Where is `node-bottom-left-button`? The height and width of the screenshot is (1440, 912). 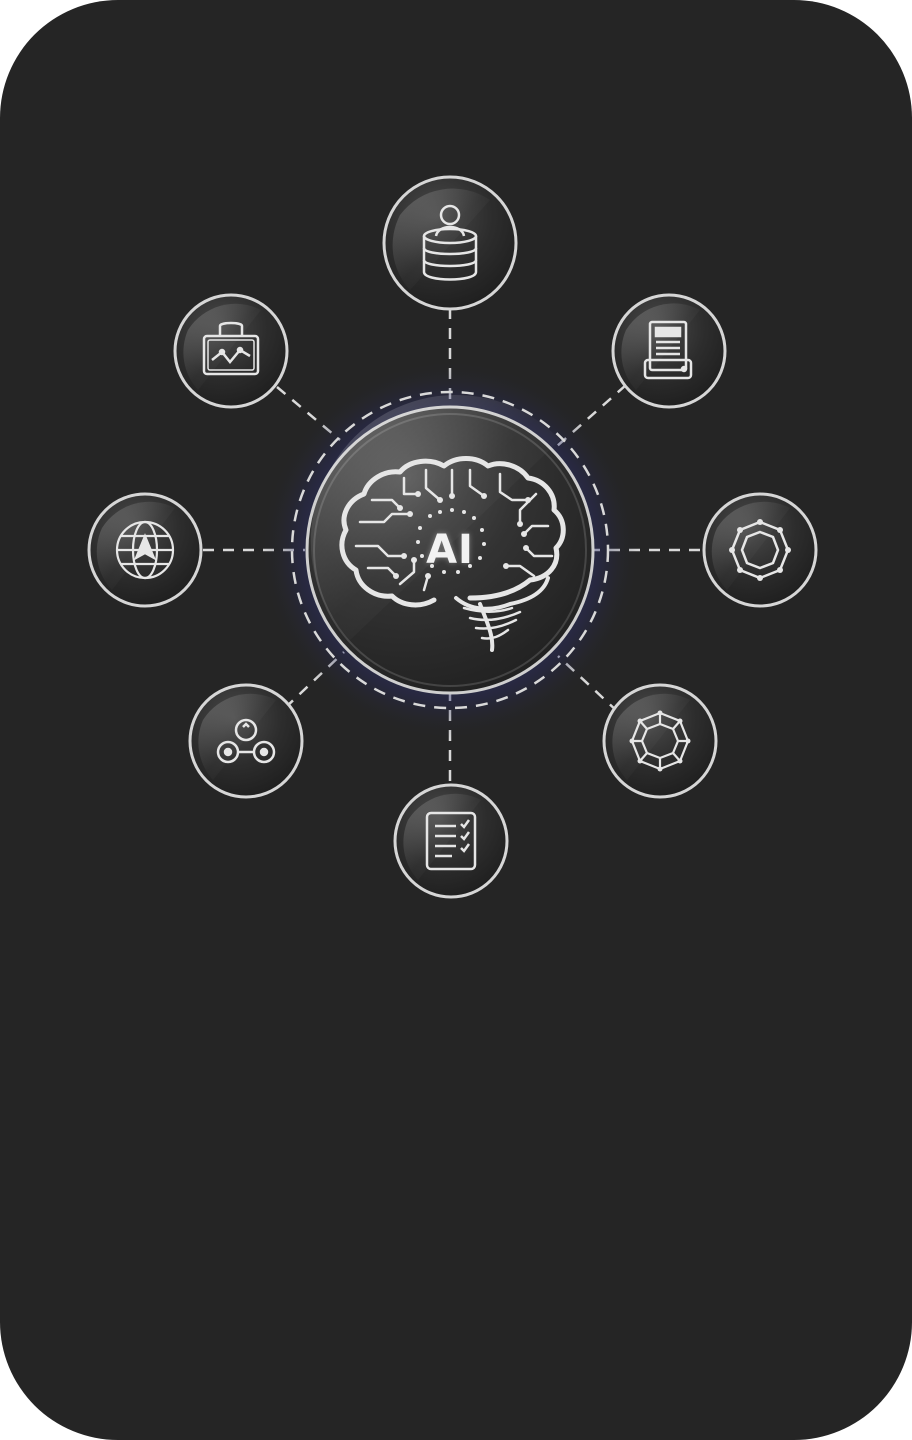
node-bottom-left-button is located at coordinates (246, 741).